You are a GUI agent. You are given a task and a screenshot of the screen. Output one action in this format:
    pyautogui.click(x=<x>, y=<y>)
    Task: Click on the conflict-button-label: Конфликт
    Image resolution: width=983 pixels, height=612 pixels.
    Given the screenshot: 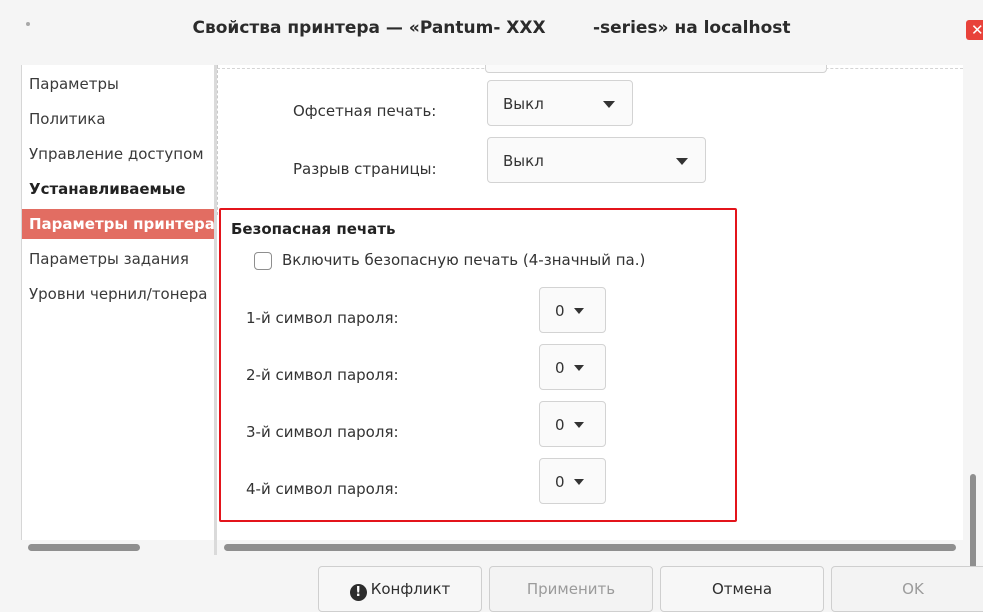 What is the action you would take?
    pyautogui.click(x=410, y=589)
    